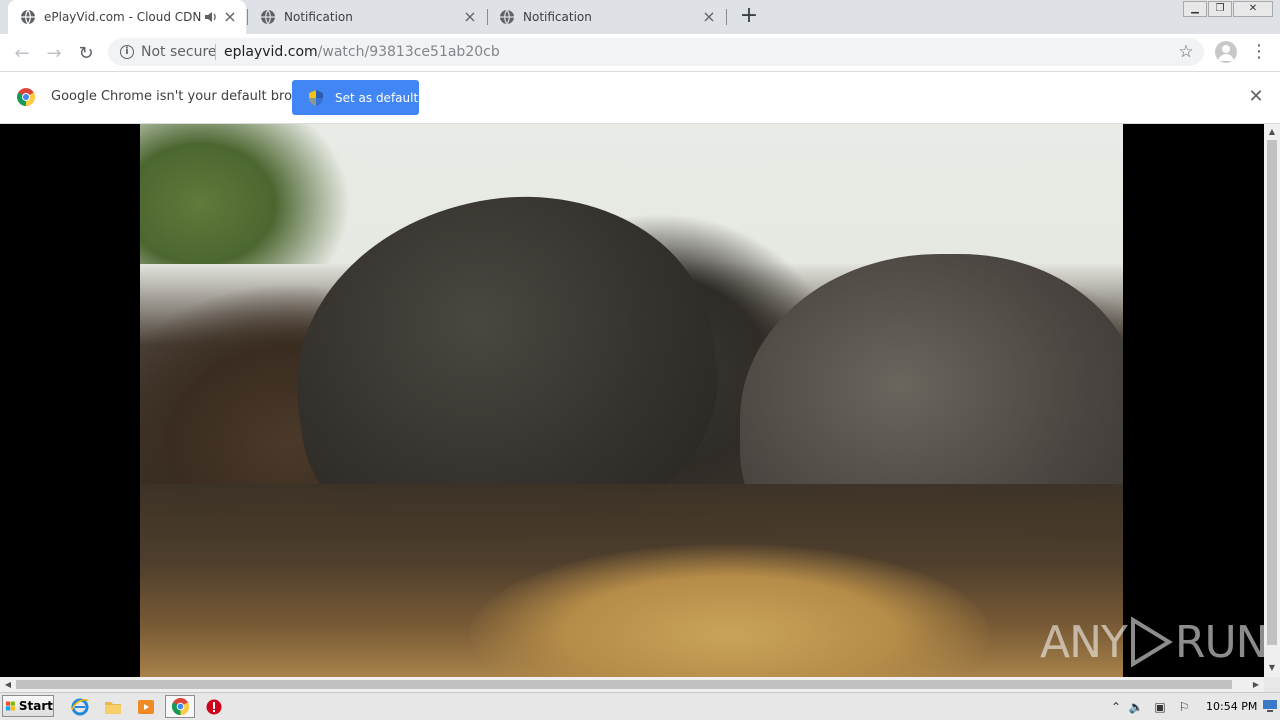 This screenshot has height=720, width=1280. Describe the element at coordinates (1259, 52) in the screenshot. I see `menu-icon: ⋮` at that location.